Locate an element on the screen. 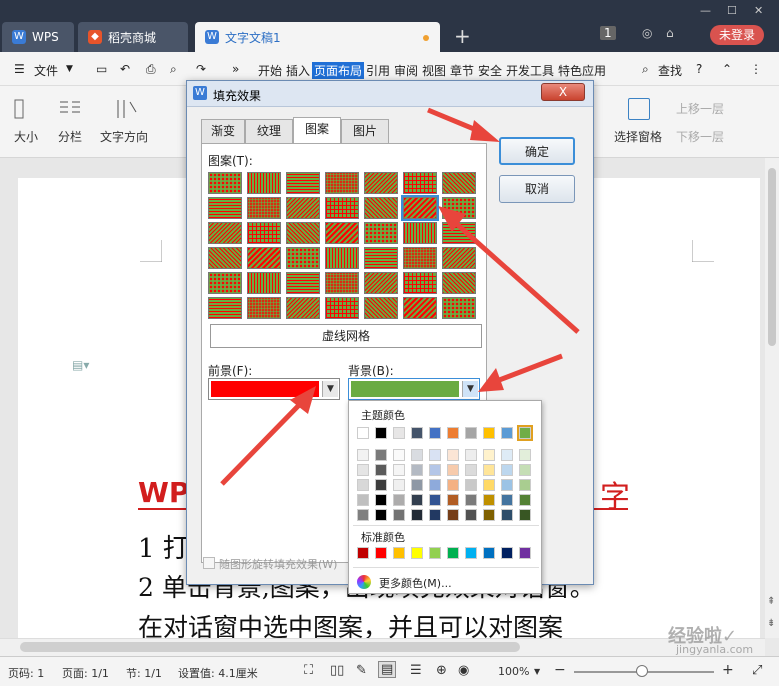 Image resolution: width=779 pixels, height=686 pixels. more-options-icon: ⋮ is located at coordinates (756, 69).